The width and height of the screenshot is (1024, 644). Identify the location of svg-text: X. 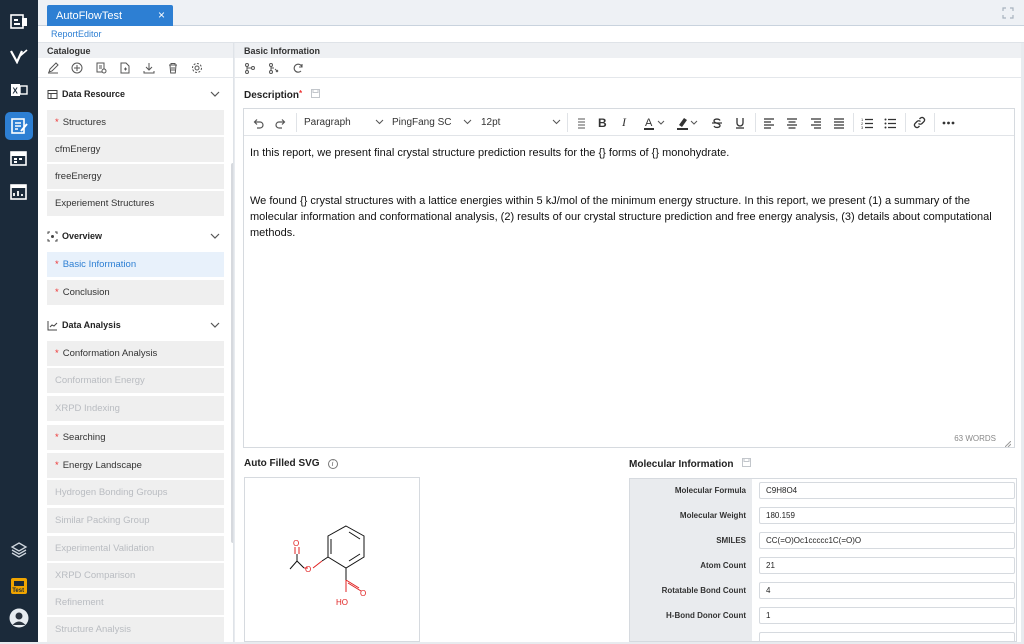
(16, 91).